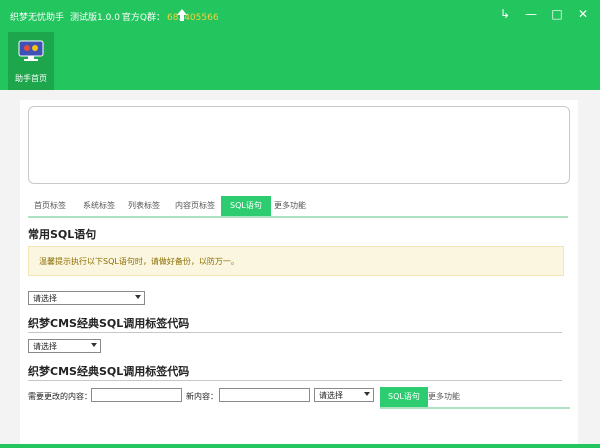 Image resolution: width=600 pixels, height=448 pixels. I want to click on maximize-button: □, so click(557, 14).